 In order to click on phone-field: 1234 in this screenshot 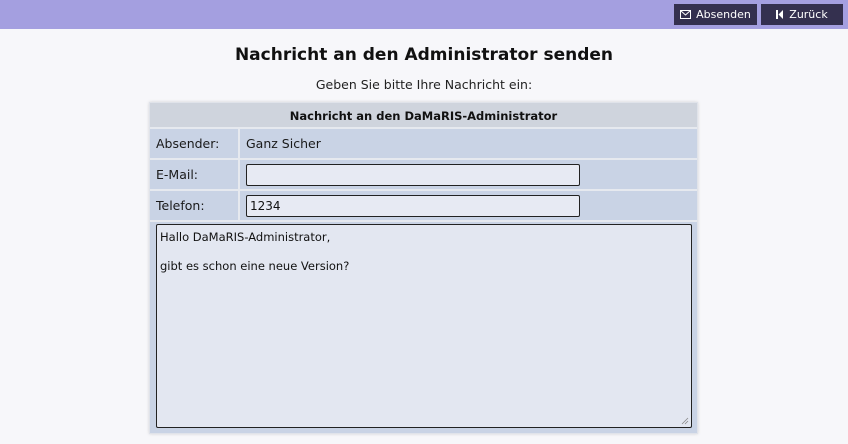, I will do `click(413, 206)`.